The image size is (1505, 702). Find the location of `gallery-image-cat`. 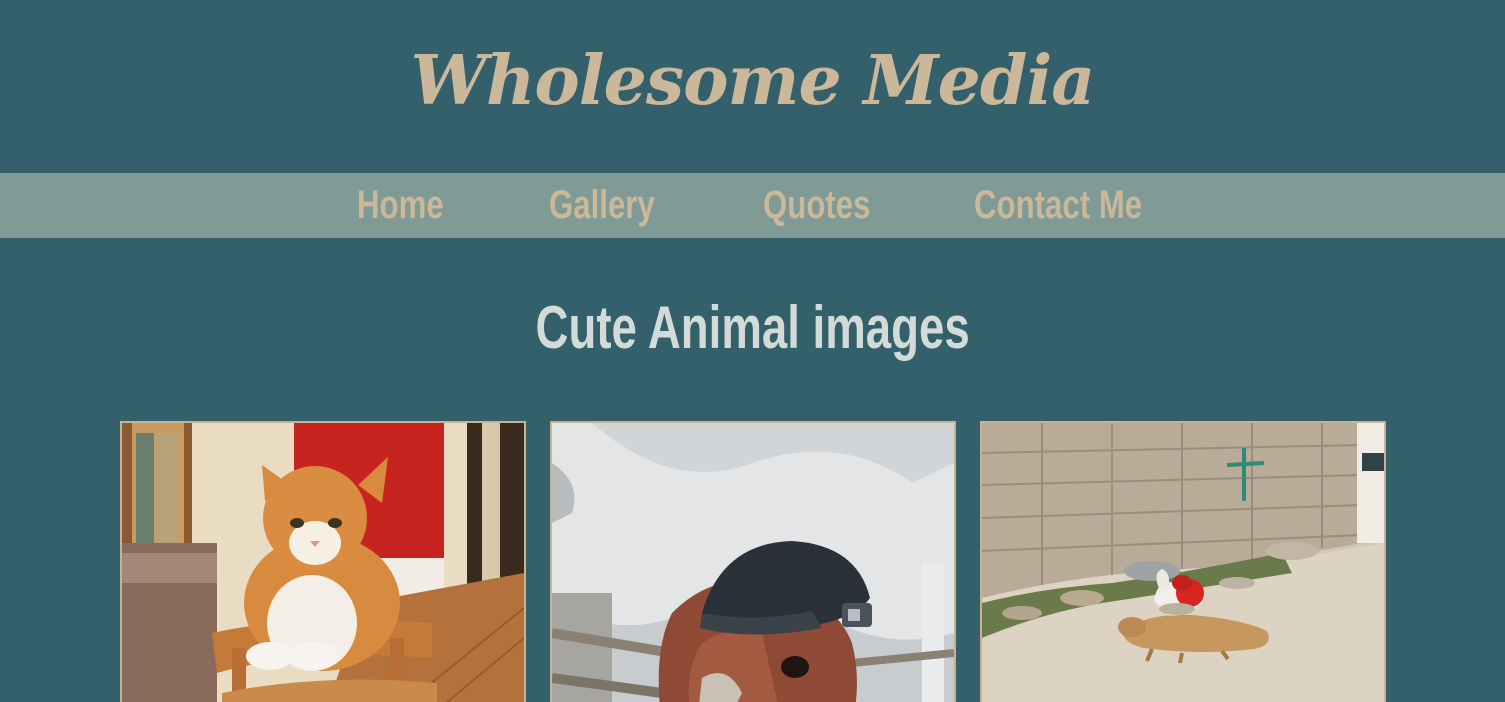

gallery-image-cat is located at coordinates (323, 561).